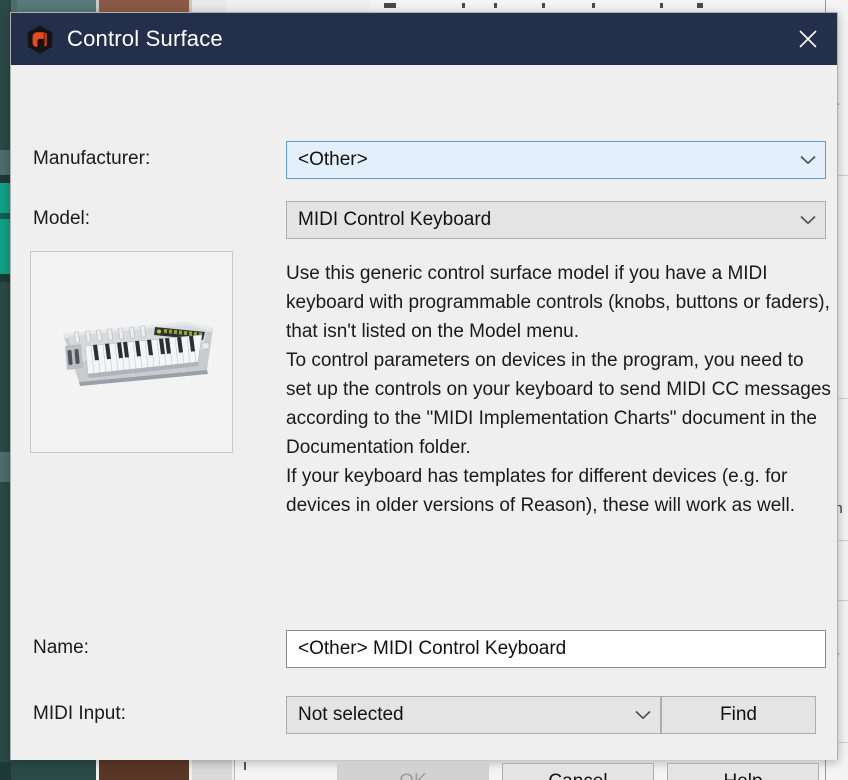 The height and width of the screenshot is (780, 848). Describe the element at coordinates (144, 769) in the screenshot. I see `background-bottom-brown-strip` at that location.